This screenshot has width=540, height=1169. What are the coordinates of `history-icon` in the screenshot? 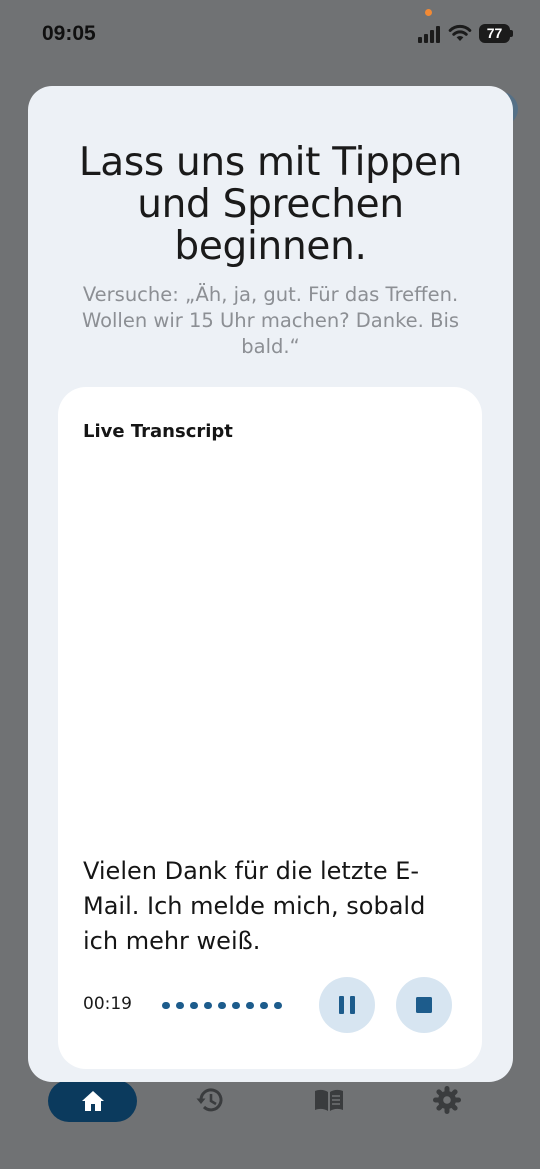 It's located at (209, 1100).